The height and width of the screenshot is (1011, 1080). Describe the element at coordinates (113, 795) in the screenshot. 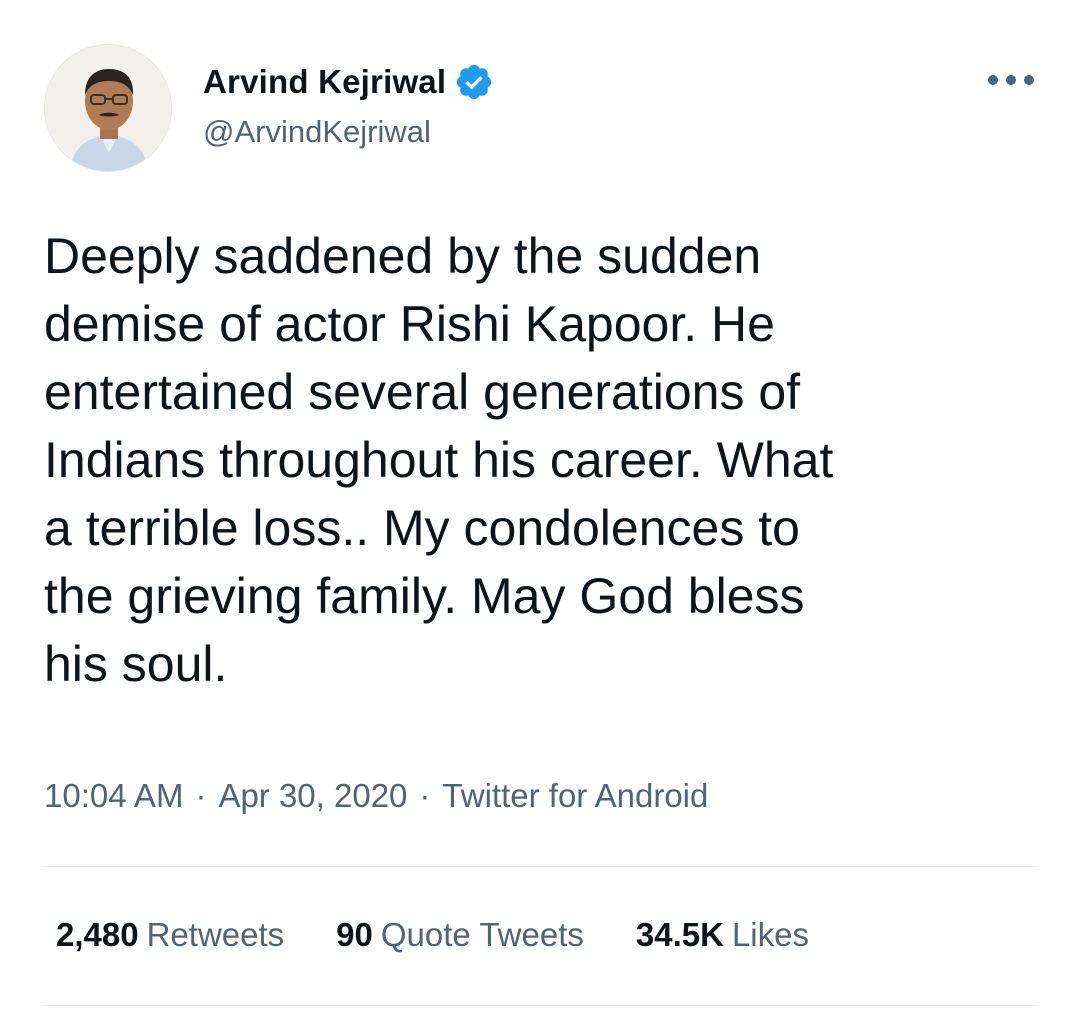

I see `tweet-time: 10:04 AM` at that location.